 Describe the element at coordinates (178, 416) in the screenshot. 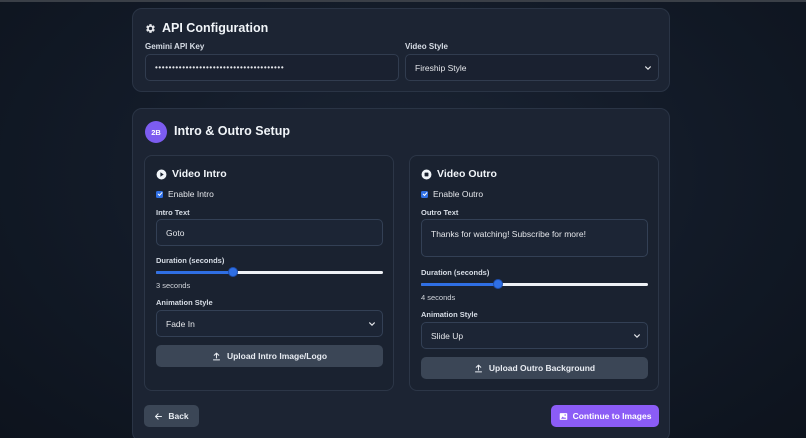

I see `back-label: Back` at that location.